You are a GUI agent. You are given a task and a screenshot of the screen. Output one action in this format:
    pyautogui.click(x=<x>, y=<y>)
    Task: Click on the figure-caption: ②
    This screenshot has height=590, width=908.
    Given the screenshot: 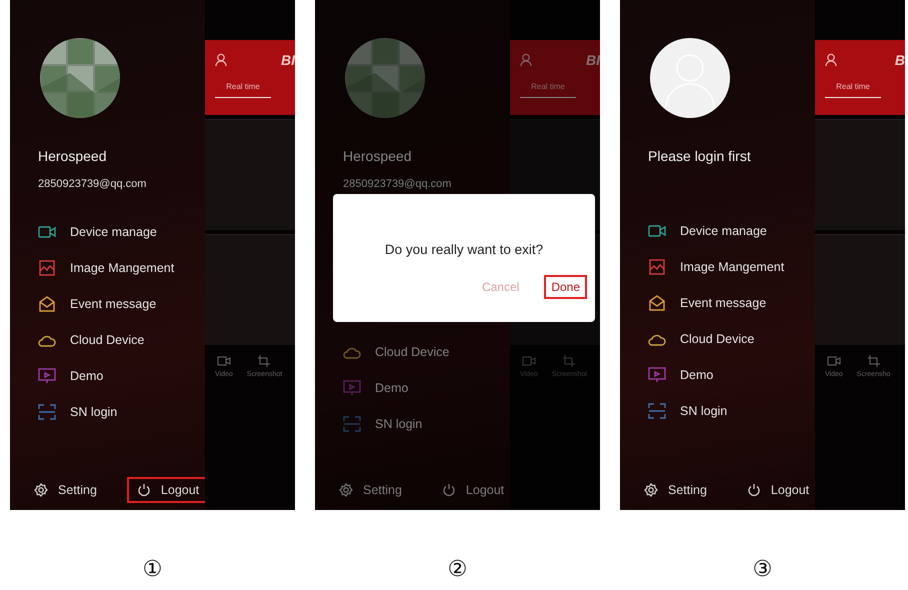 What is the action you would take?
    pyautogui.click(x=458, y=569)
    